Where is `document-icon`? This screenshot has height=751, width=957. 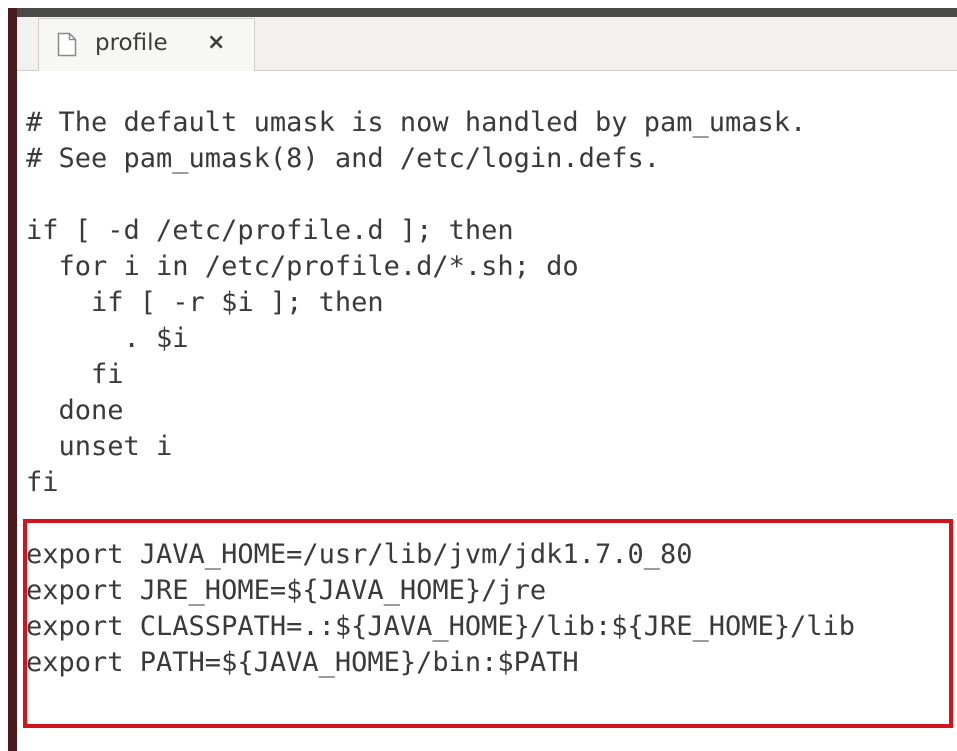
document-icon is located at coordinates (67, 46).